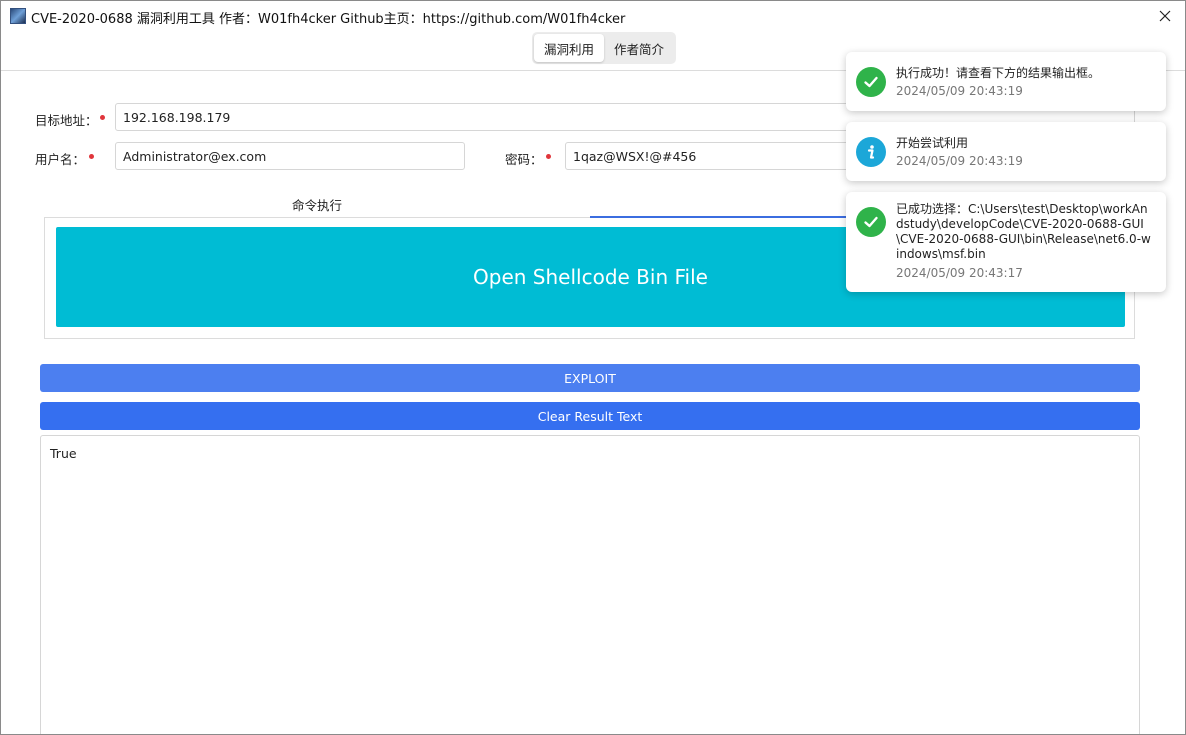  Describe the element at coordinates (569, 48) in the screenshot. I see `tab-exploit: 漏洞利用` at that location.